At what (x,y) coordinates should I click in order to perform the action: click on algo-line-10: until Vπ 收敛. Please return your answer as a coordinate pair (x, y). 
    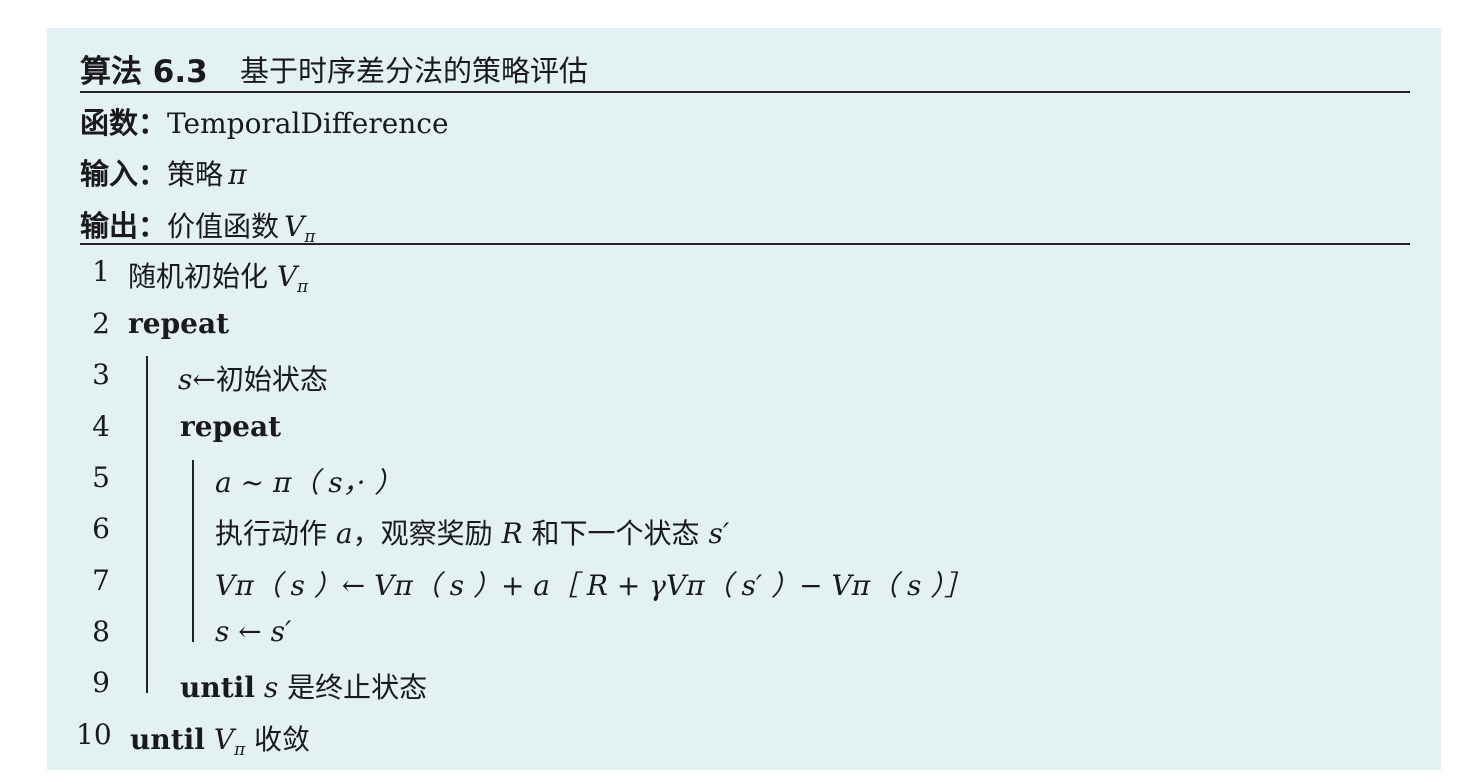
    Looking at the image, I should click on (220, 741).